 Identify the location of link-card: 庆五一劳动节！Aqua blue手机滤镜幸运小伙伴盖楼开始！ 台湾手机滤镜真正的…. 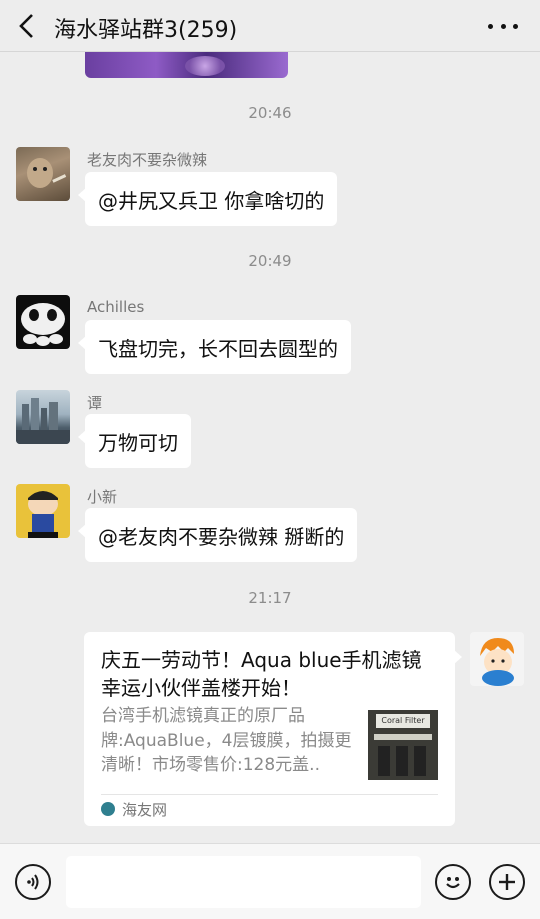
(273, 729).